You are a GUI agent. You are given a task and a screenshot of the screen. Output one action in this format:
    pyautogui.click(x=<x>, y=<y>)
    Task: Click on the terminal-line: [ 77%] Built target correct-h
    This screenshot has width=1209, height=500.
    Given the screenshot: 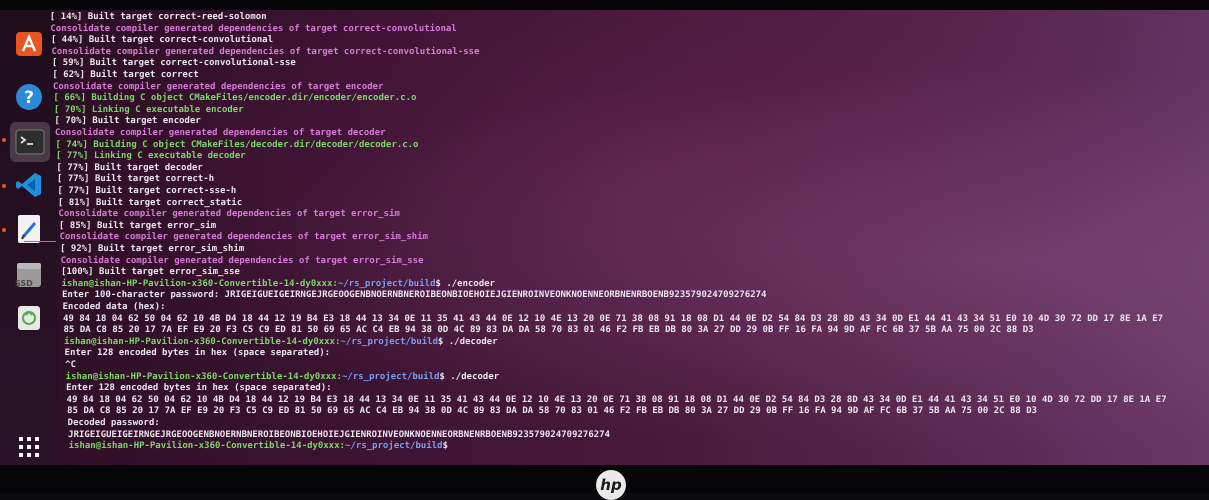 What is the action you would take?
    pyautogui.click(x=135, y=179)
    